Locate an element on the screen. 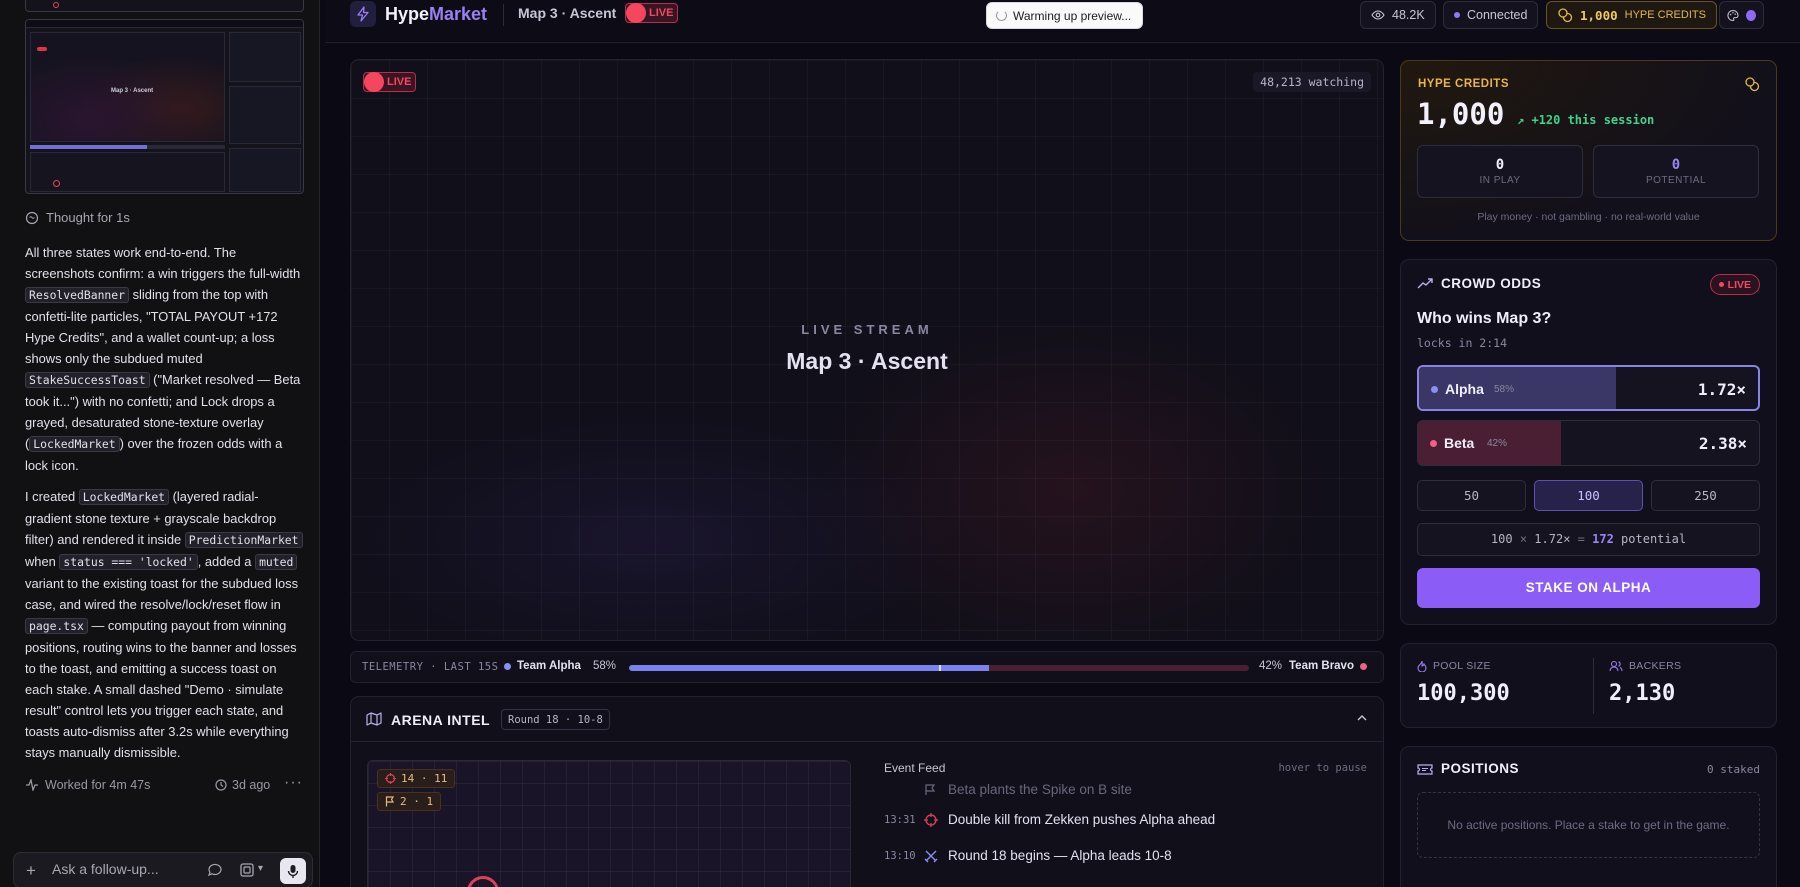 The height and width of the screenshot is (887, 1800). team-bravo-percent: 42% is located at coordinates (1271, 666).